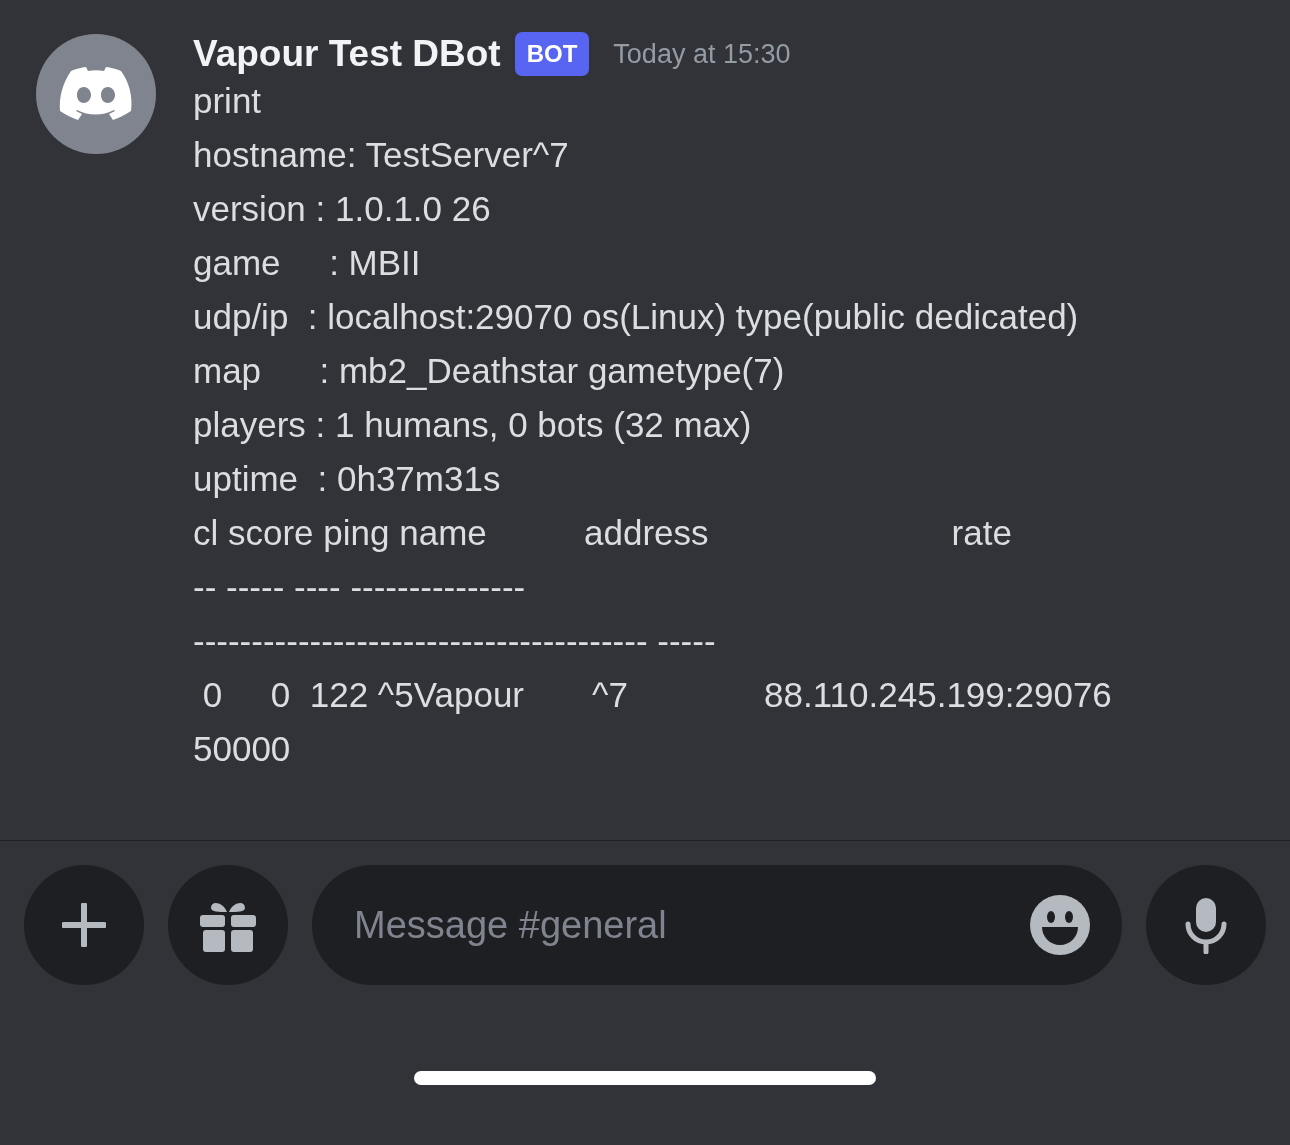 Image resolution: width=1290 pixels, height=1145 pixels. Describe the element at coordinates (656, 695) in the screenshot. I see `message-line: 0 0 122 ^5Vapour ^7 88.110.245.199:29076` at that location.